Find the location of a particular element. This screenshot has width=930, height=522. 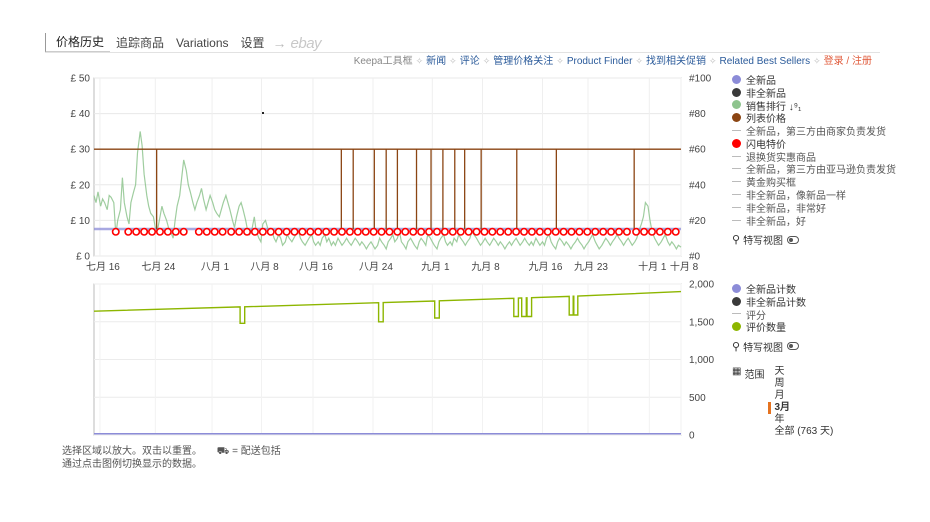

x-tick-label: 十月 1 is located at coordinates (652, 266).